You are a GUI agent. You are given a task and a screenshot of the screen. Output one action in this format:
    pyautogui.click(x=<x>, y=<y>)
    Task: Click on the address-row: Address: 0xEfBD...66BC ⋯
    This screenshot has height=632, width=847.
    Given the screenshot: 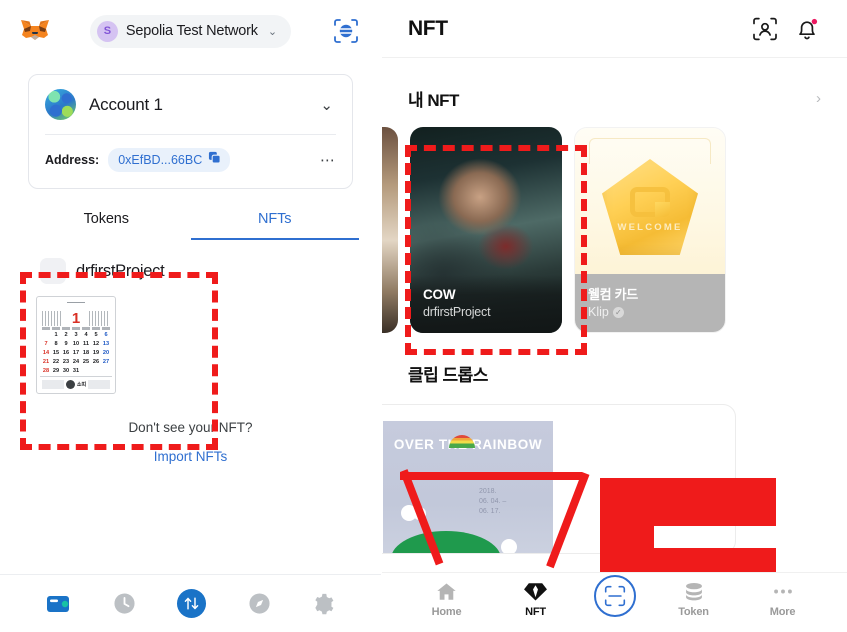 What is the action you would take?
    pyautogui.click(x=190, y=160)
    